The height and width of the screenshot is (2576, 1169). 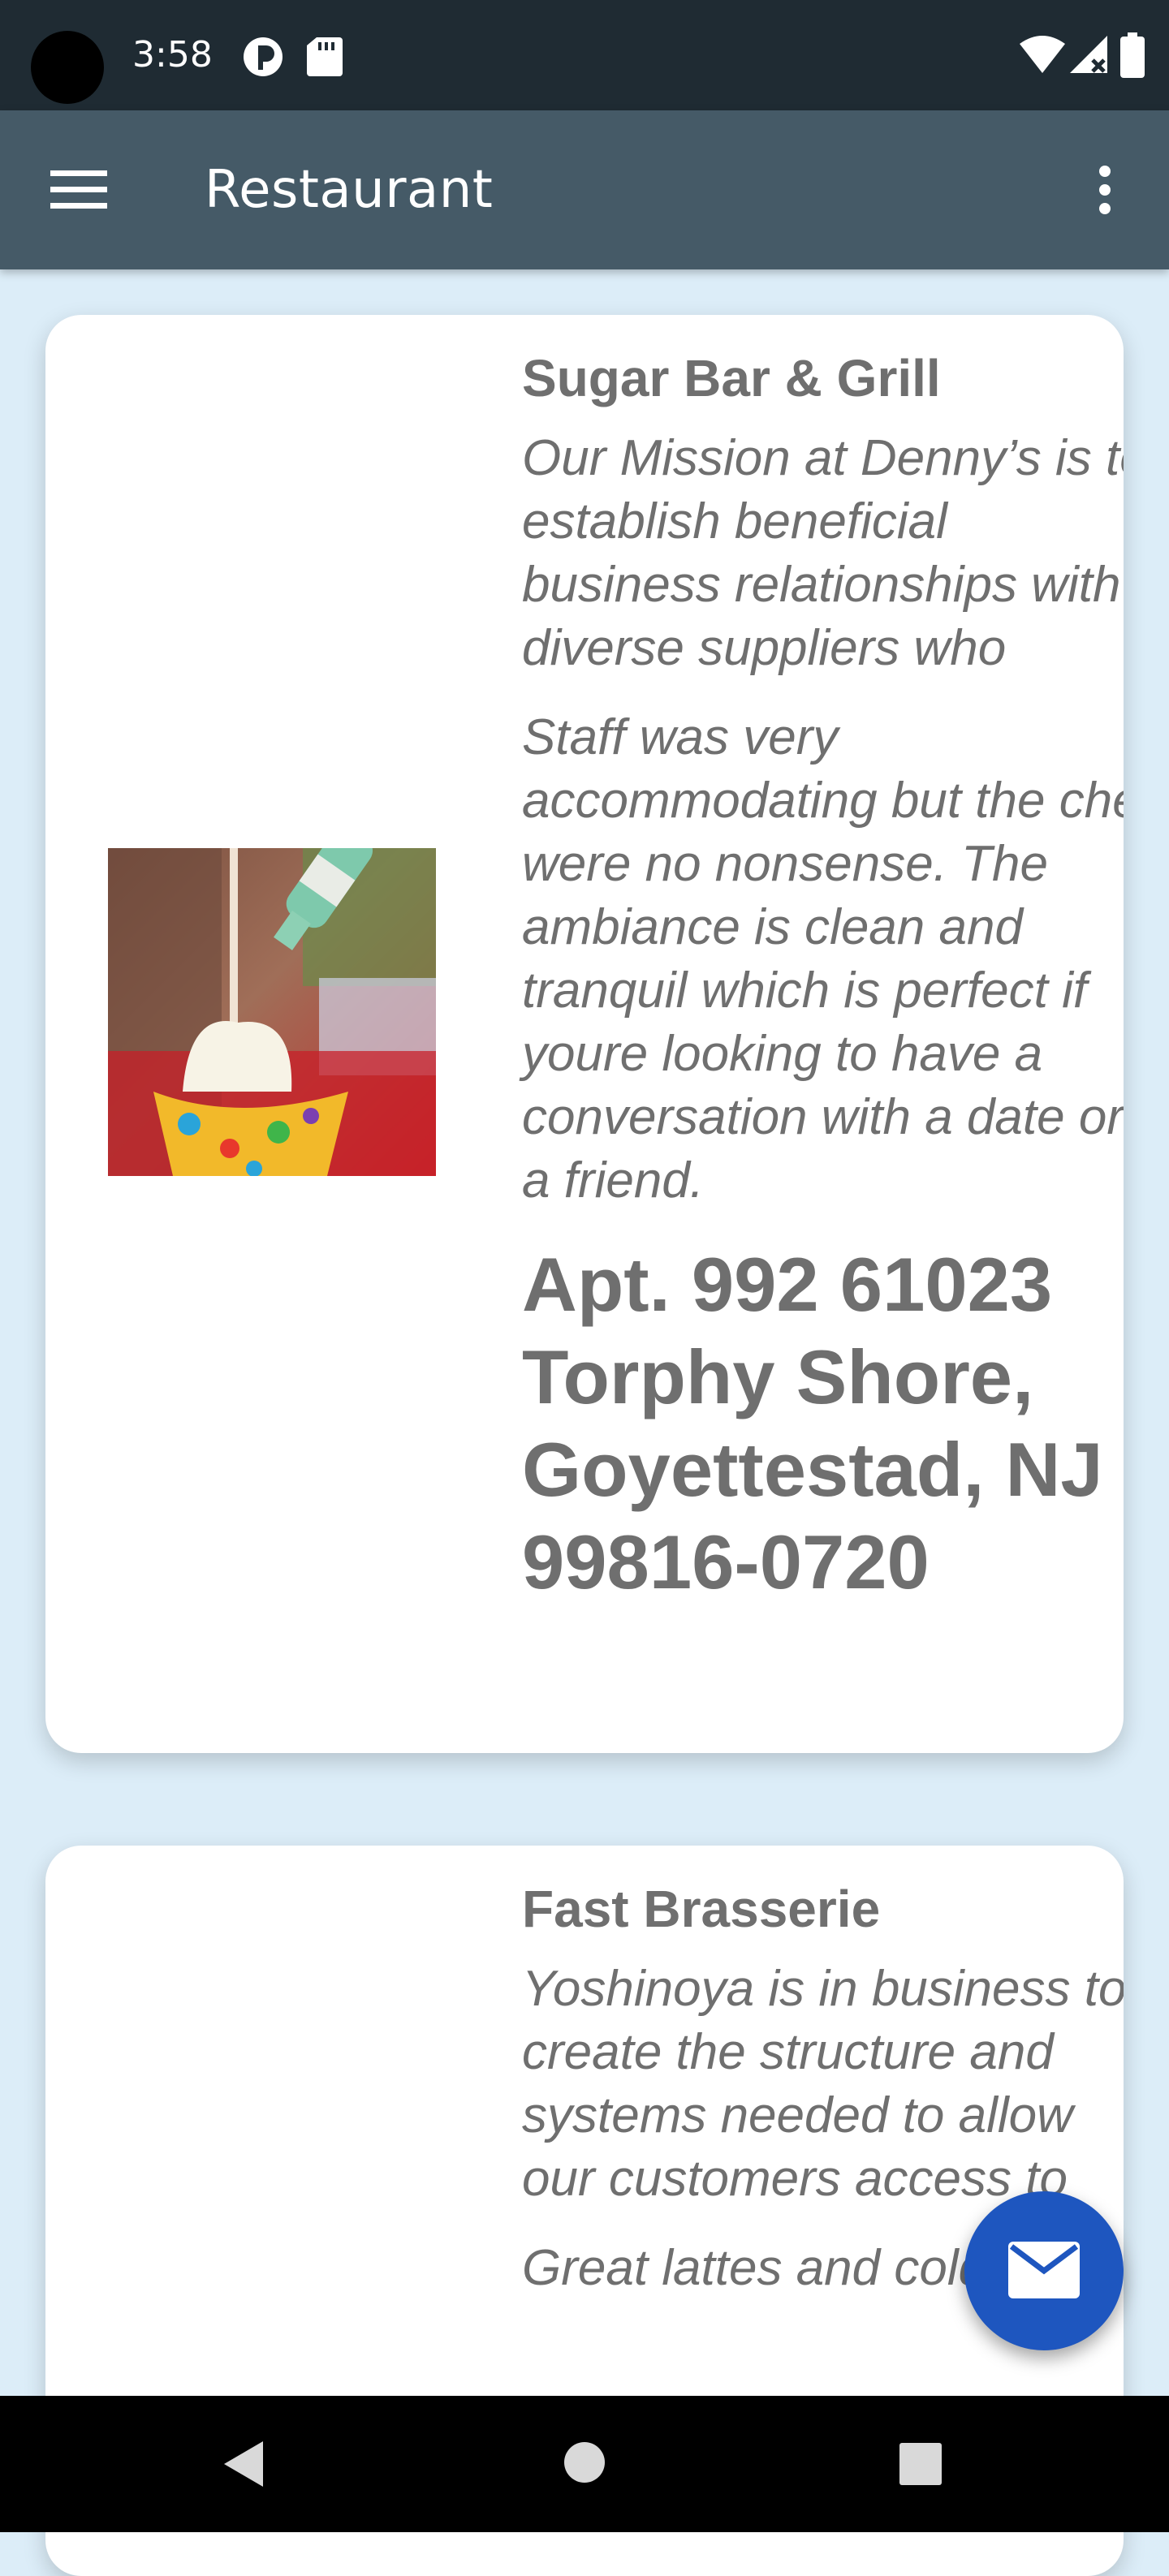 I want to click on email-fab-button, so click(x=1044, y=2271).